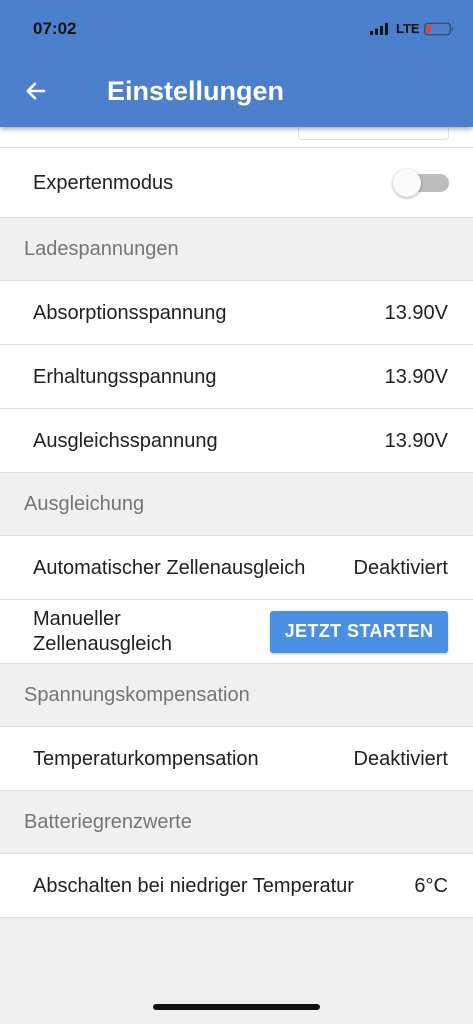 The image size is (473, 1024). I want to click on setting-label: Automatischer Zellenausgleich, so click(169, 567).